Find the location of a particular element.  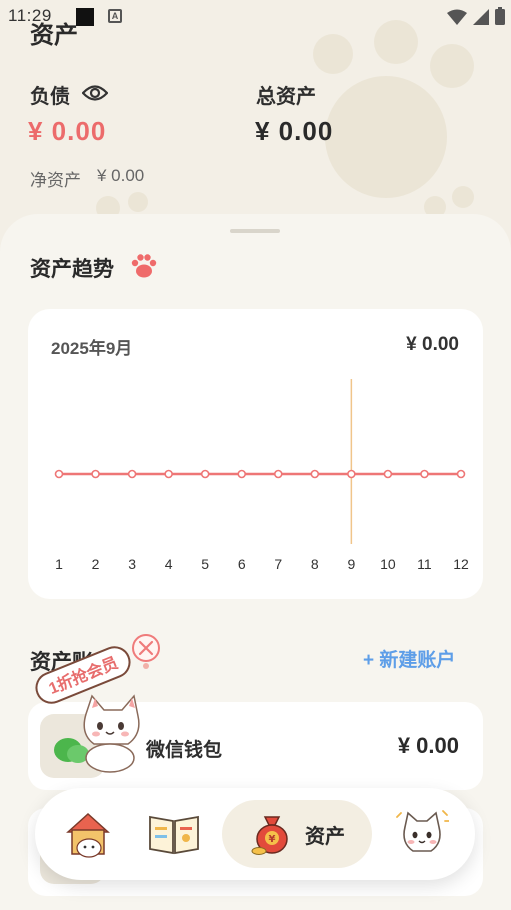

app-notification-icon: A is located at coordinates (115, 16).